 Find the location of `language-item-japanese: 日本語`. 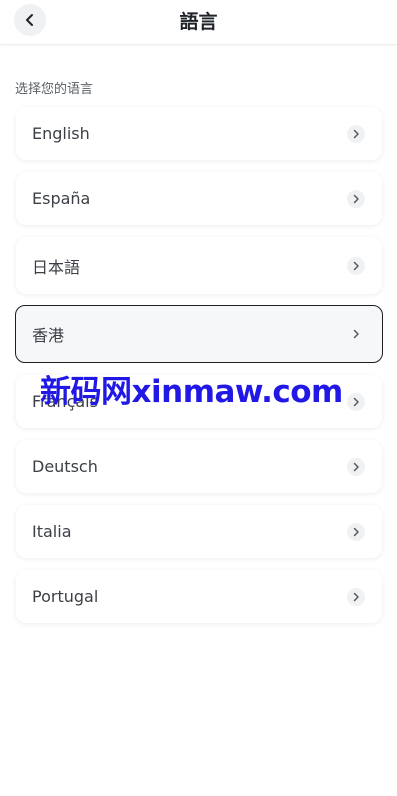

language-item-japanese: 日本語 is located at coordinates (199, 265).